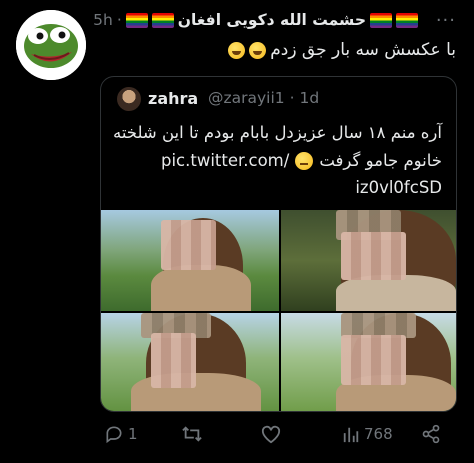 This screenshot has width=474, height=463. I want to click on sad-emoji-icon, so click(304, 160).